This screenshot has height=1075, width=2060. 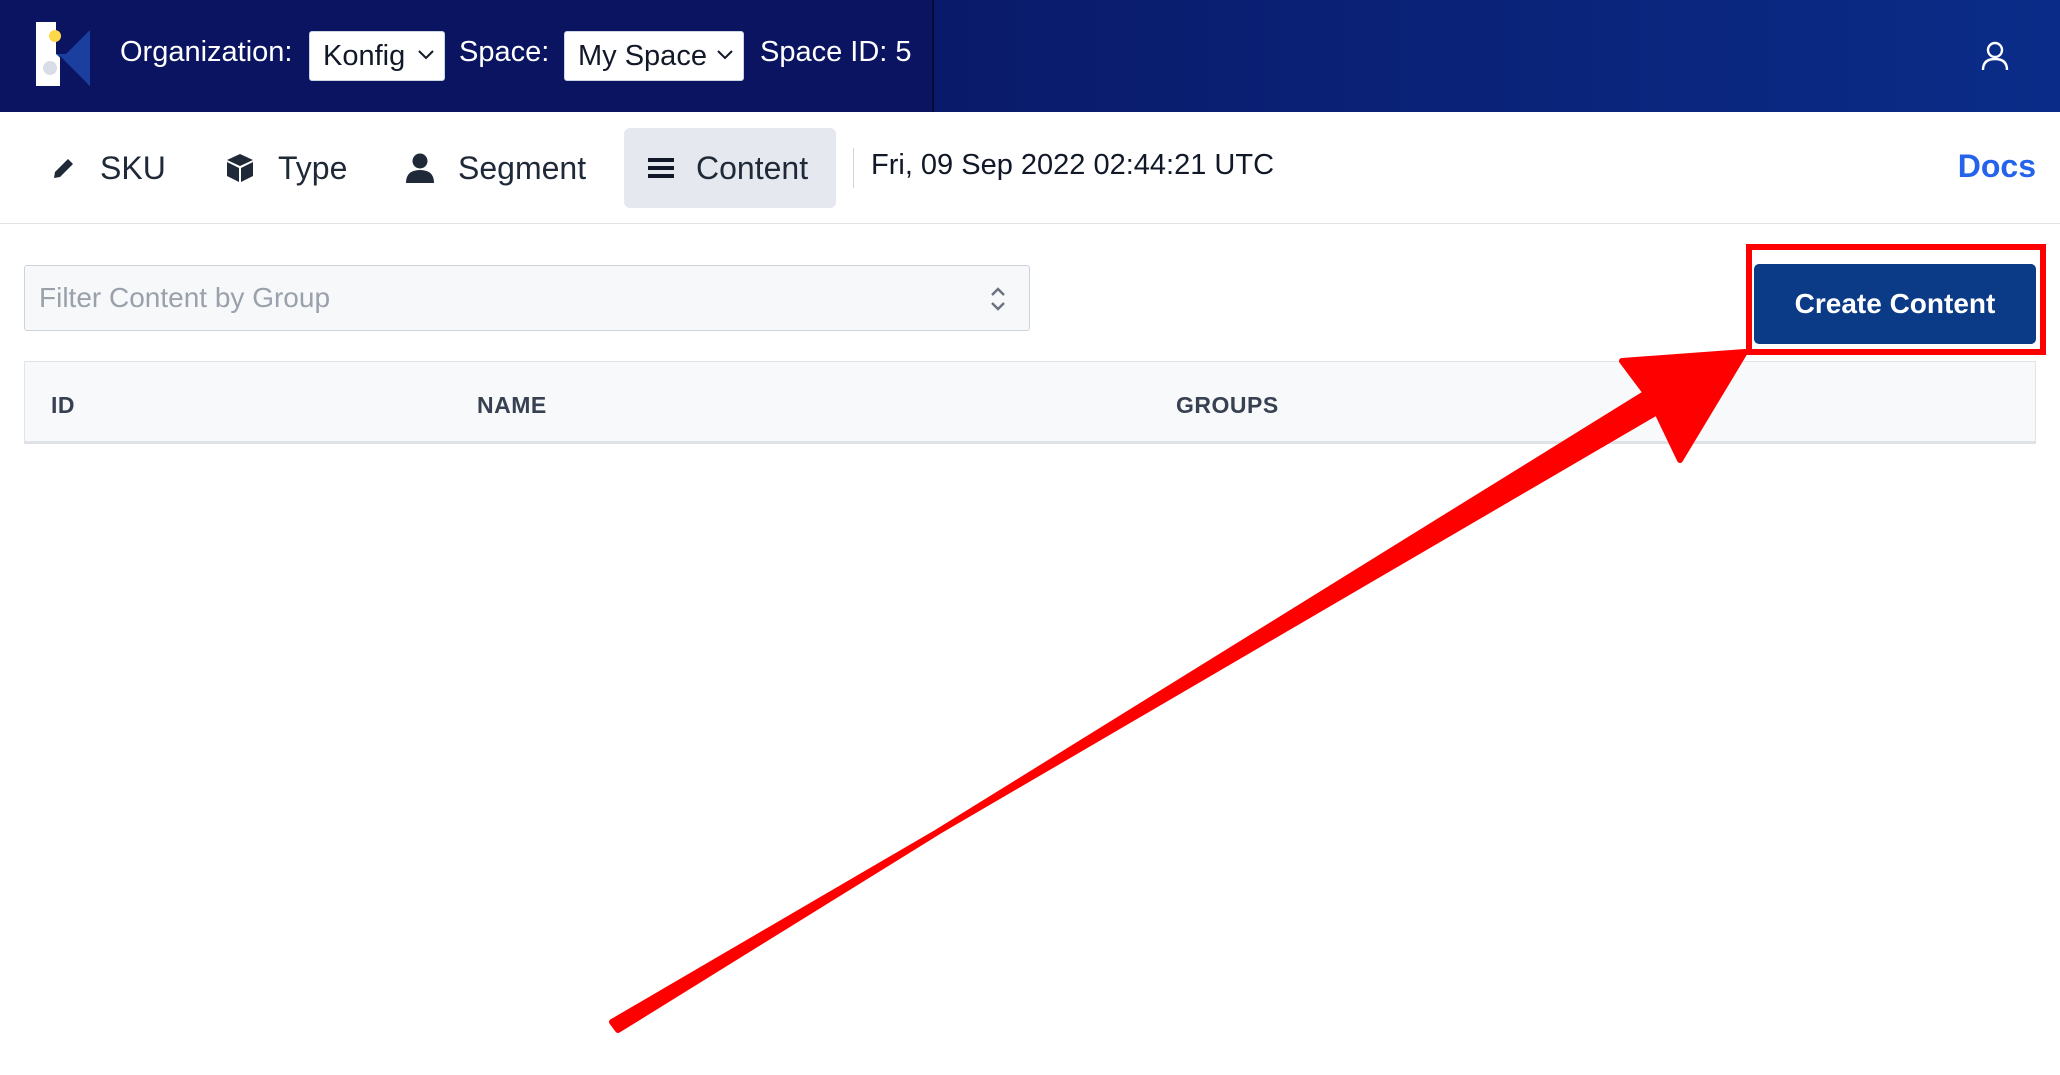 I want to click on tab-type-label: Type, so click(x=313, y=167).